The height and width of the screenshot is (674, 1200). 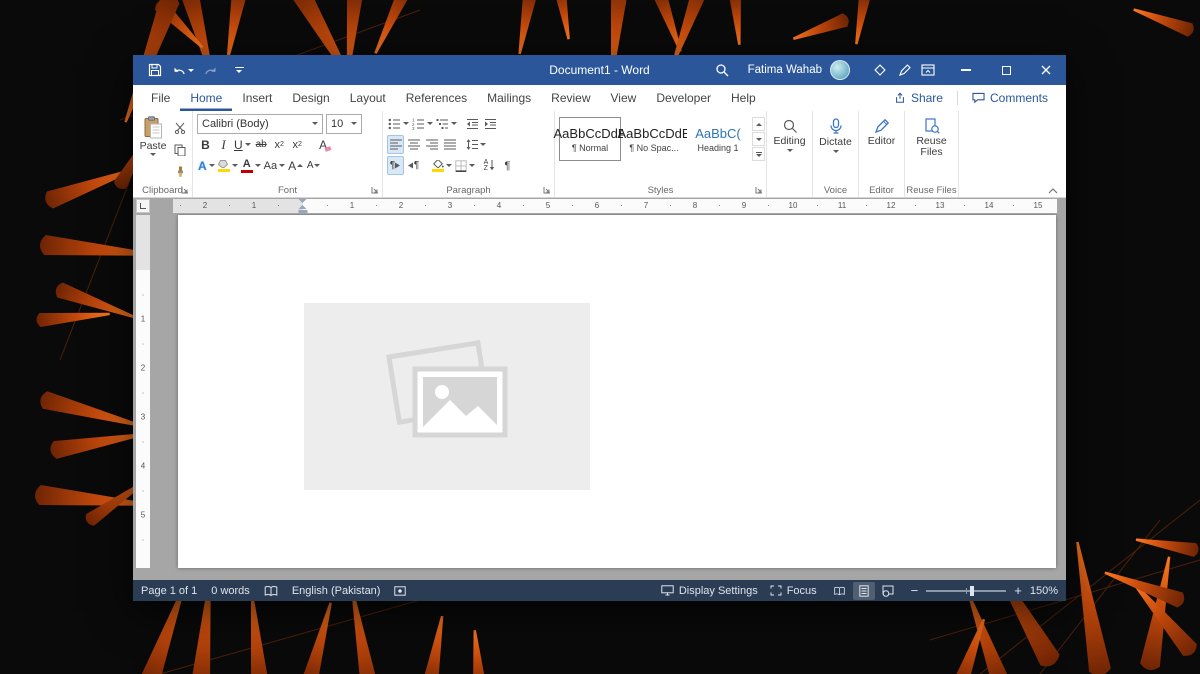 What do you see at coordinates (1006, 70) in the screenshot?
I see `maximize-button` at bounding box center [1006, 70].